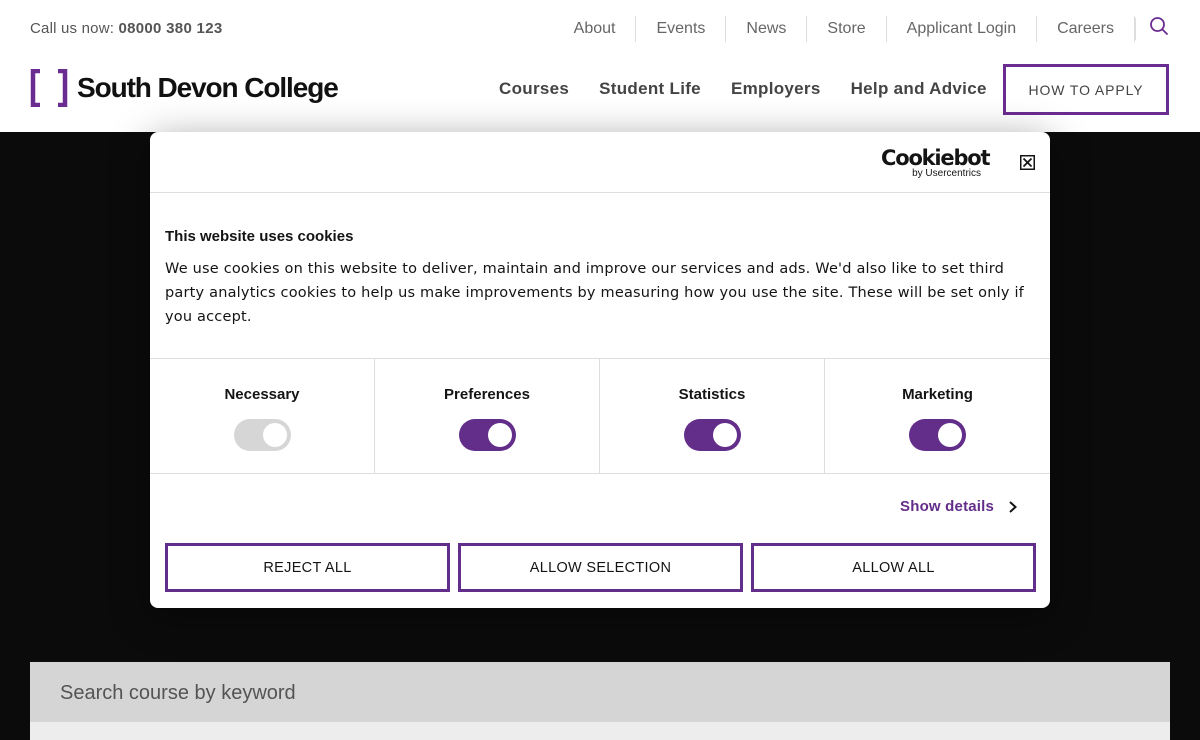  I want to click on category-preferences: Preferences, so click(487, 416).